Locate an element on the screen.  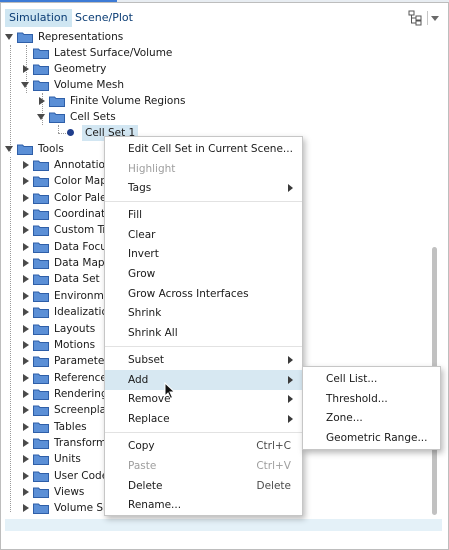
menu-item-remove: Remove is located at coordinates (203, 399).